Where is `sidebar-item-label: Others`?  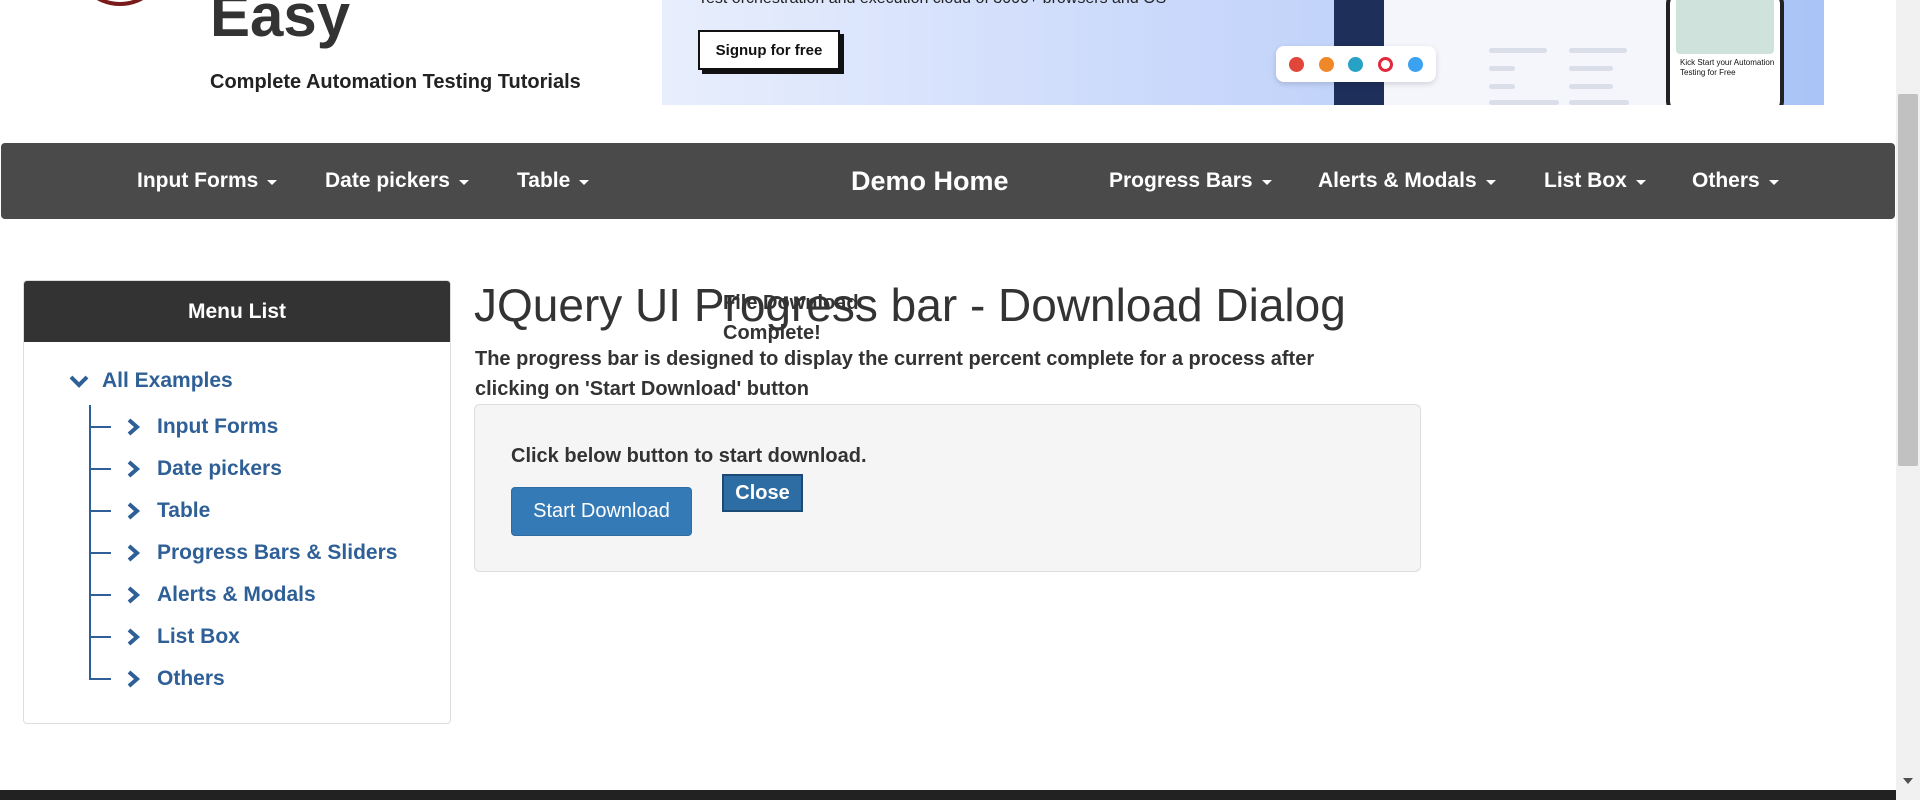 sidebar-item-label: Others is located at coordinates (191, 678).